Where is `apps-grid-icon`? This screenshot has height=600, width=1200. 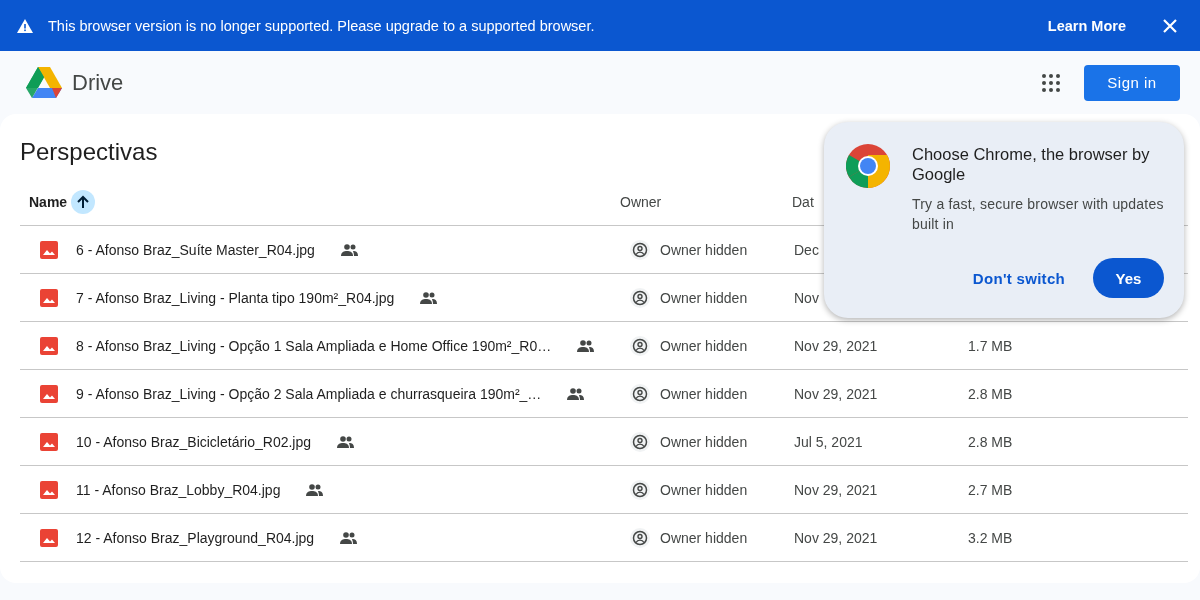
apps-grid-icon is located at coordinates (1051, 82).